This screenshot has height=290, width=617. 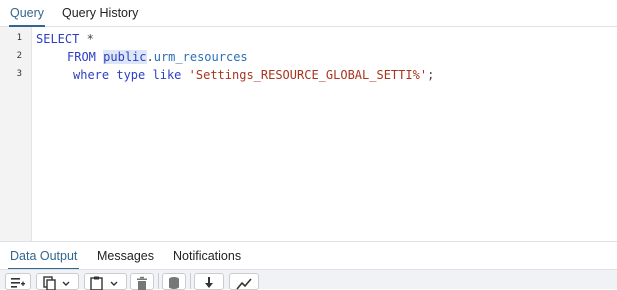 What do you see at coordinates (19, 74) in the screenshot?
I see `line-number: 3` at bounding box center [19, 74].